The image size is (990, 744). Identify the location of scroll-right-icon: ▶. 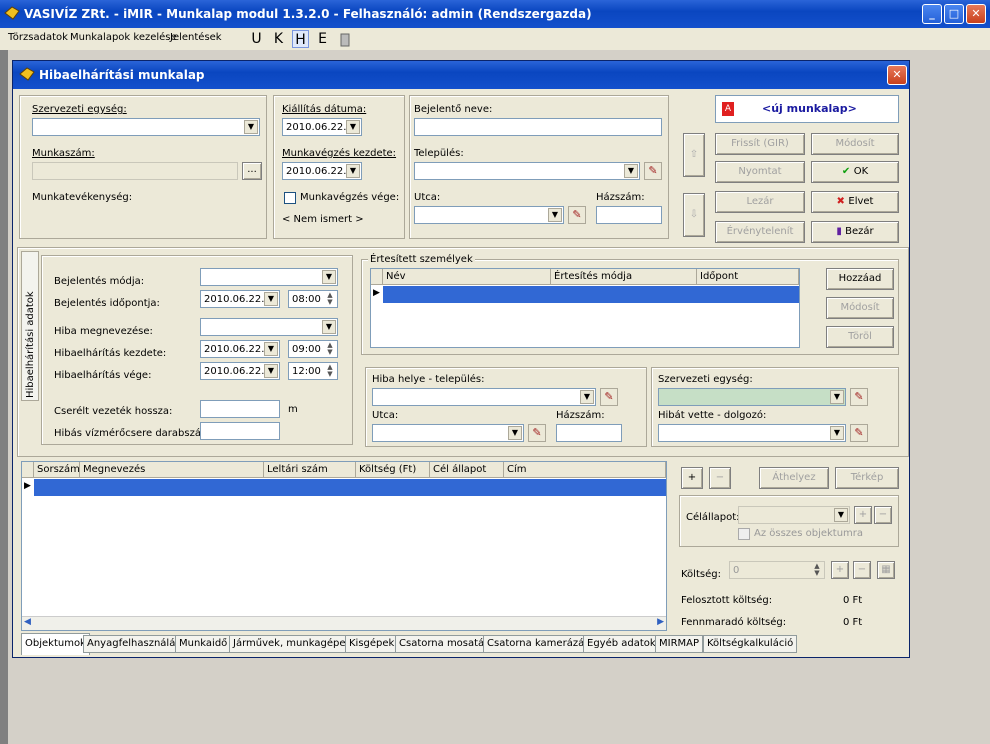
(660, 622).